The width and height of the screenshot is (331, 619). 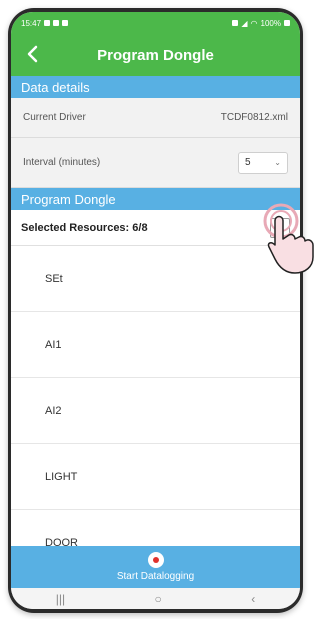 What do you see at coordinates (62, 162) in the screenshot?
I see `interval-label: Interval (minutes)` at bounding box center [62, 162].